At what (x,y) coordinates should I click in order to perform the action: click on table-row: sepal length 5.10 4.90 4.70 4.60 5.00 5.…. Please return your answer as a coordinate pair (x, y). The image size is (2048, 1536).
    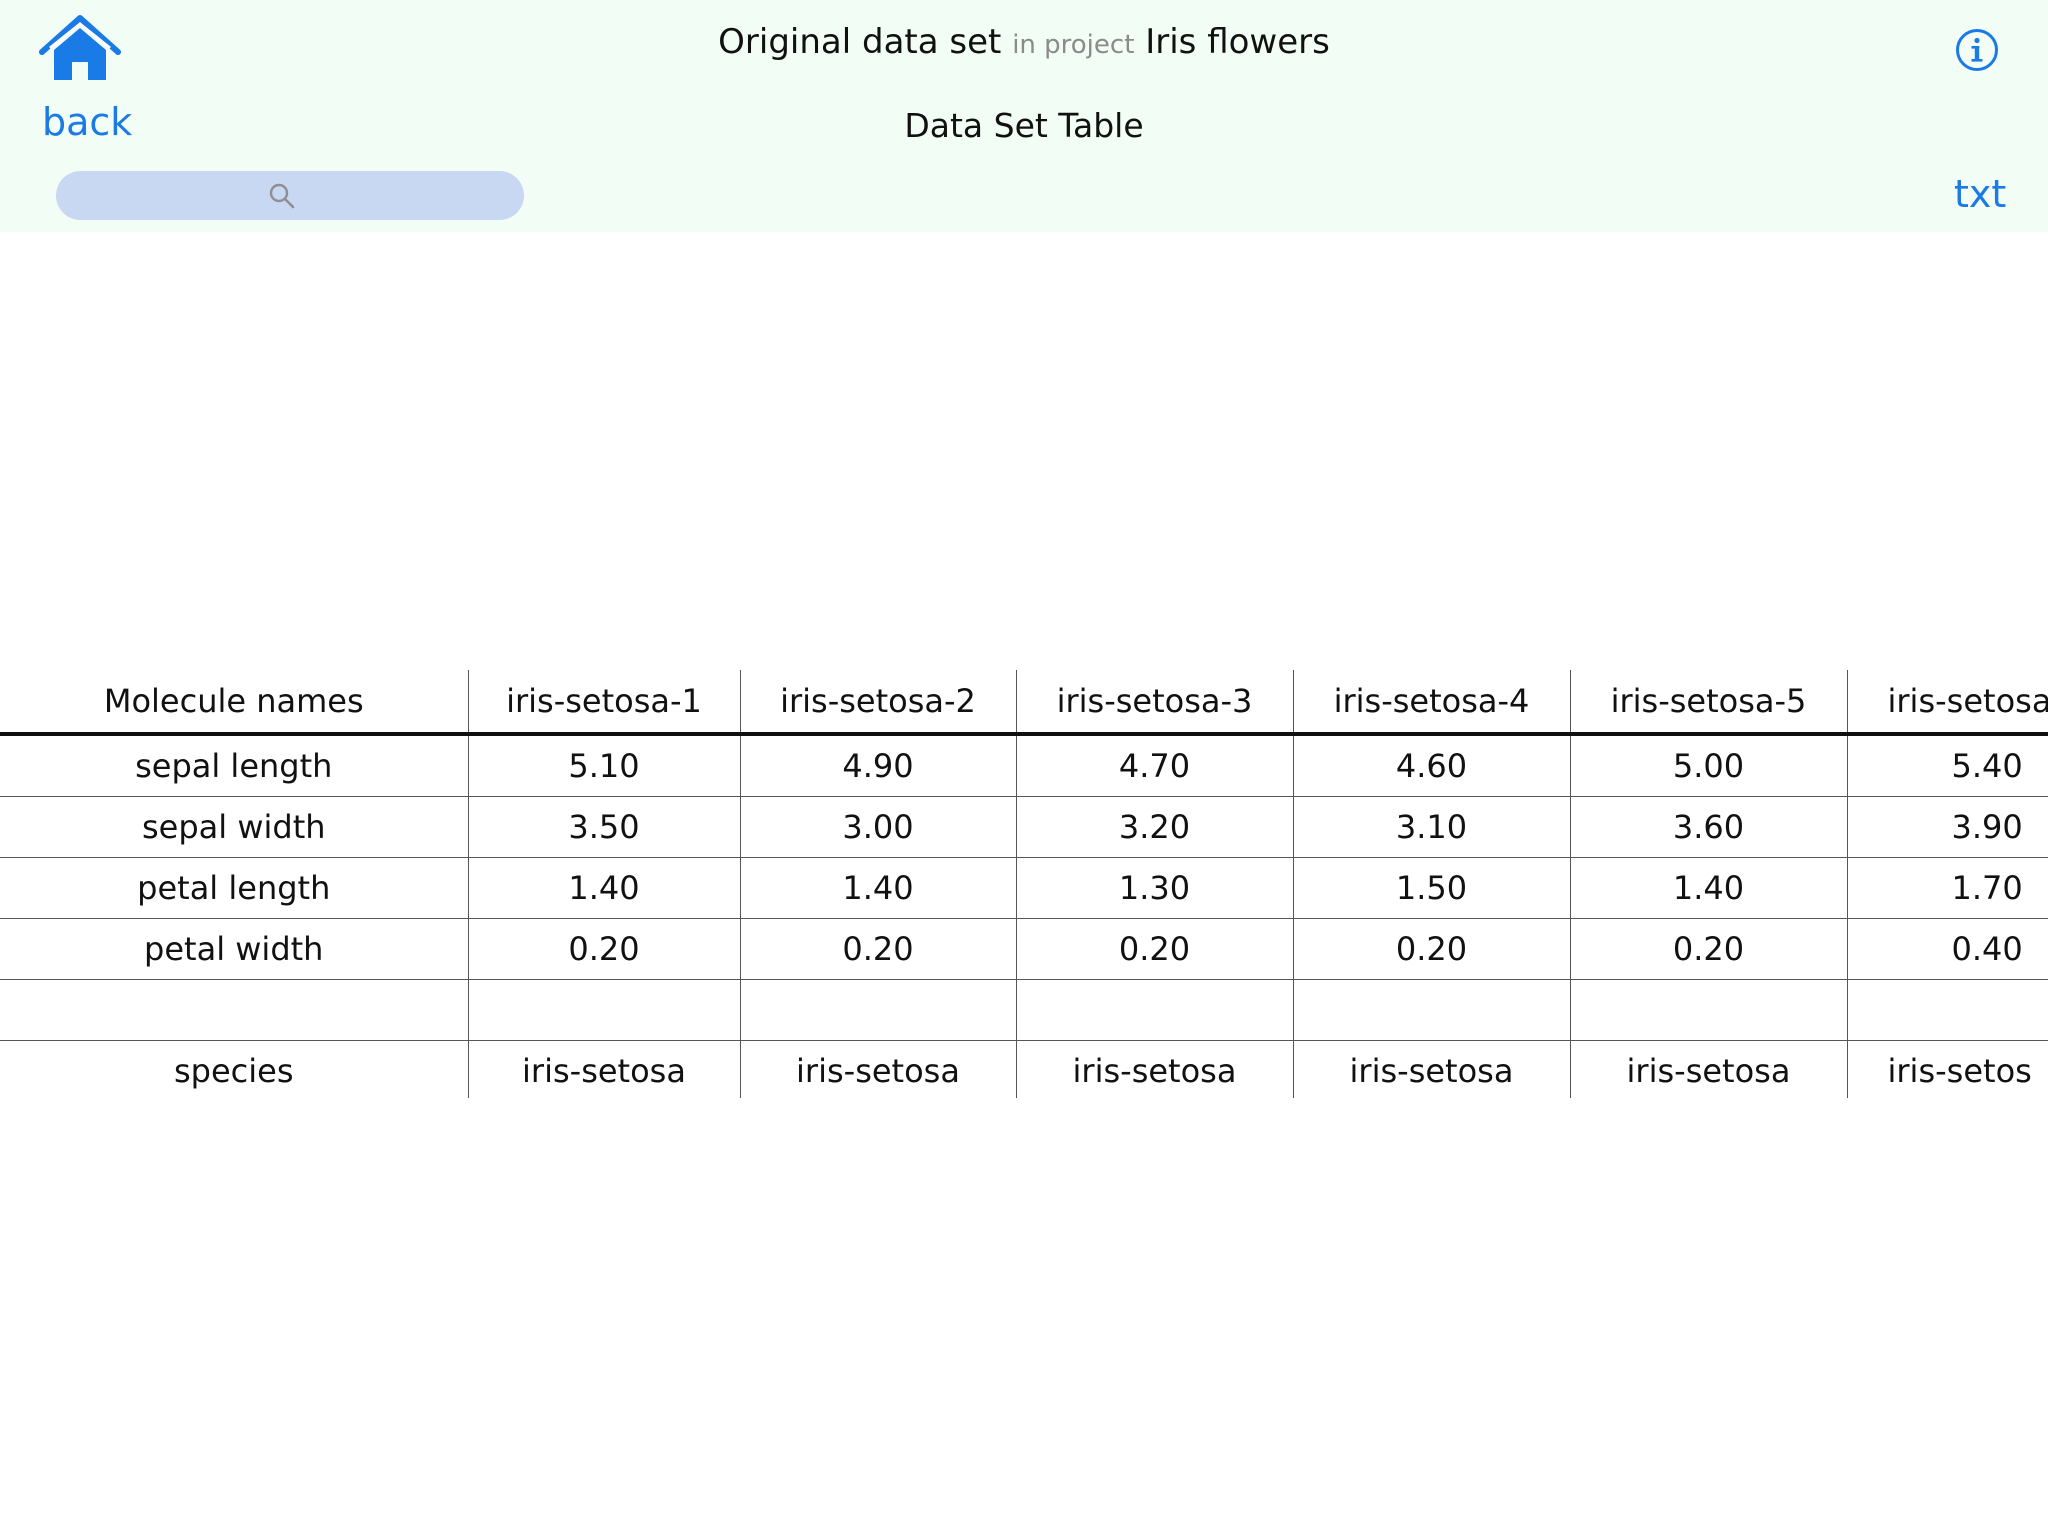
    Looking at the image, I should click on (1024, 765).